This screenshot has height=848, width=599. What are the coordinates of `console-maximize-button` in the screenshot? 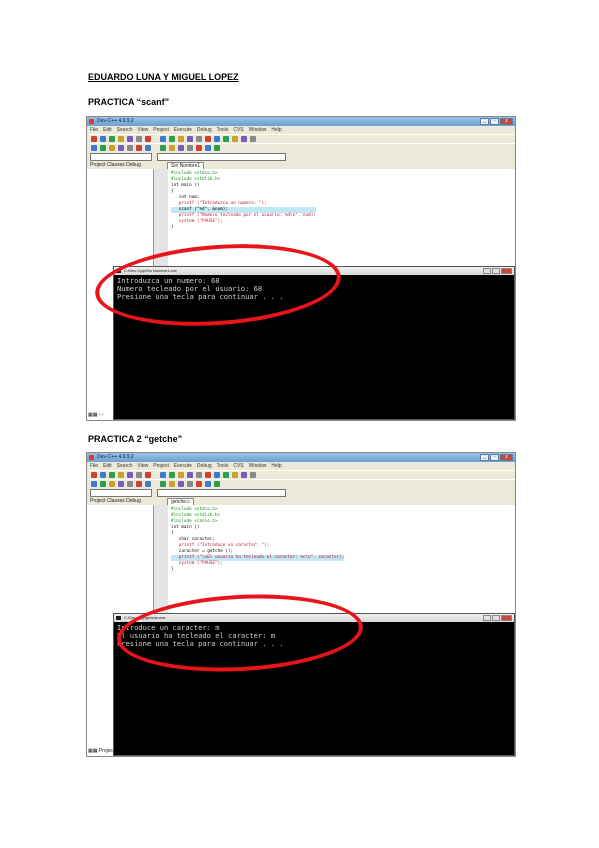 It's located at (496, 618).